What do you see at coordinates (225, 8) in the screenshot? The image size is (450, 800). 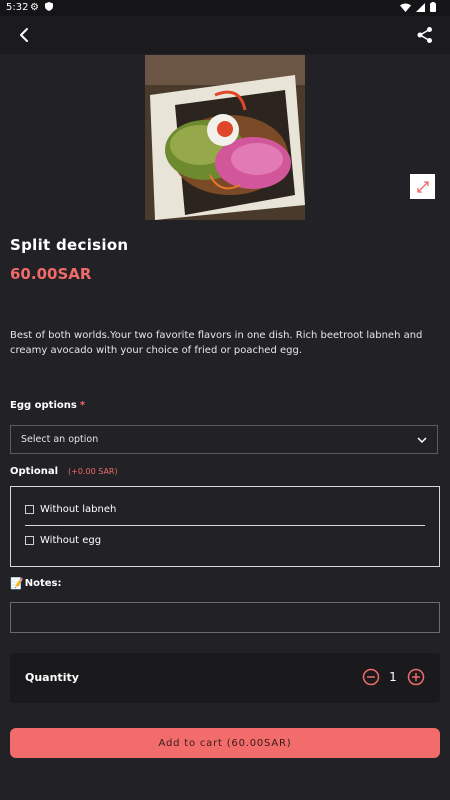 I see `status-bar: 5:32 ⚙` at bounding box center [225, 8].